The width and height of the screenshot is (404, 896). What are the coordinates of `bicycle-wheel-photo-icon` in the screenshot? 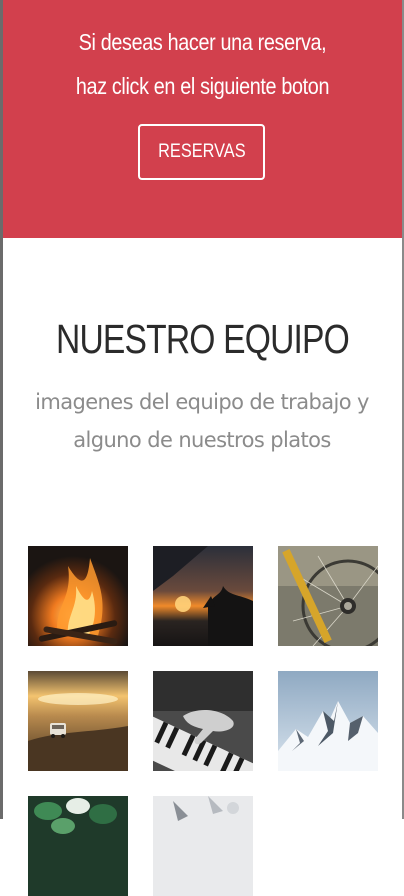 It's located at (328, 596).